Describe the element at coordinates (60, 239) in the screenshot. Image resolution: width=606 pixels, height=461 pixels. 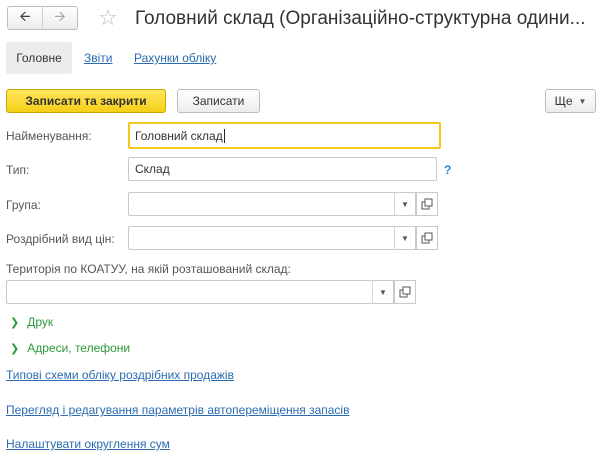
I see `price-type-label: Роздрібний вид цін:` at that location.